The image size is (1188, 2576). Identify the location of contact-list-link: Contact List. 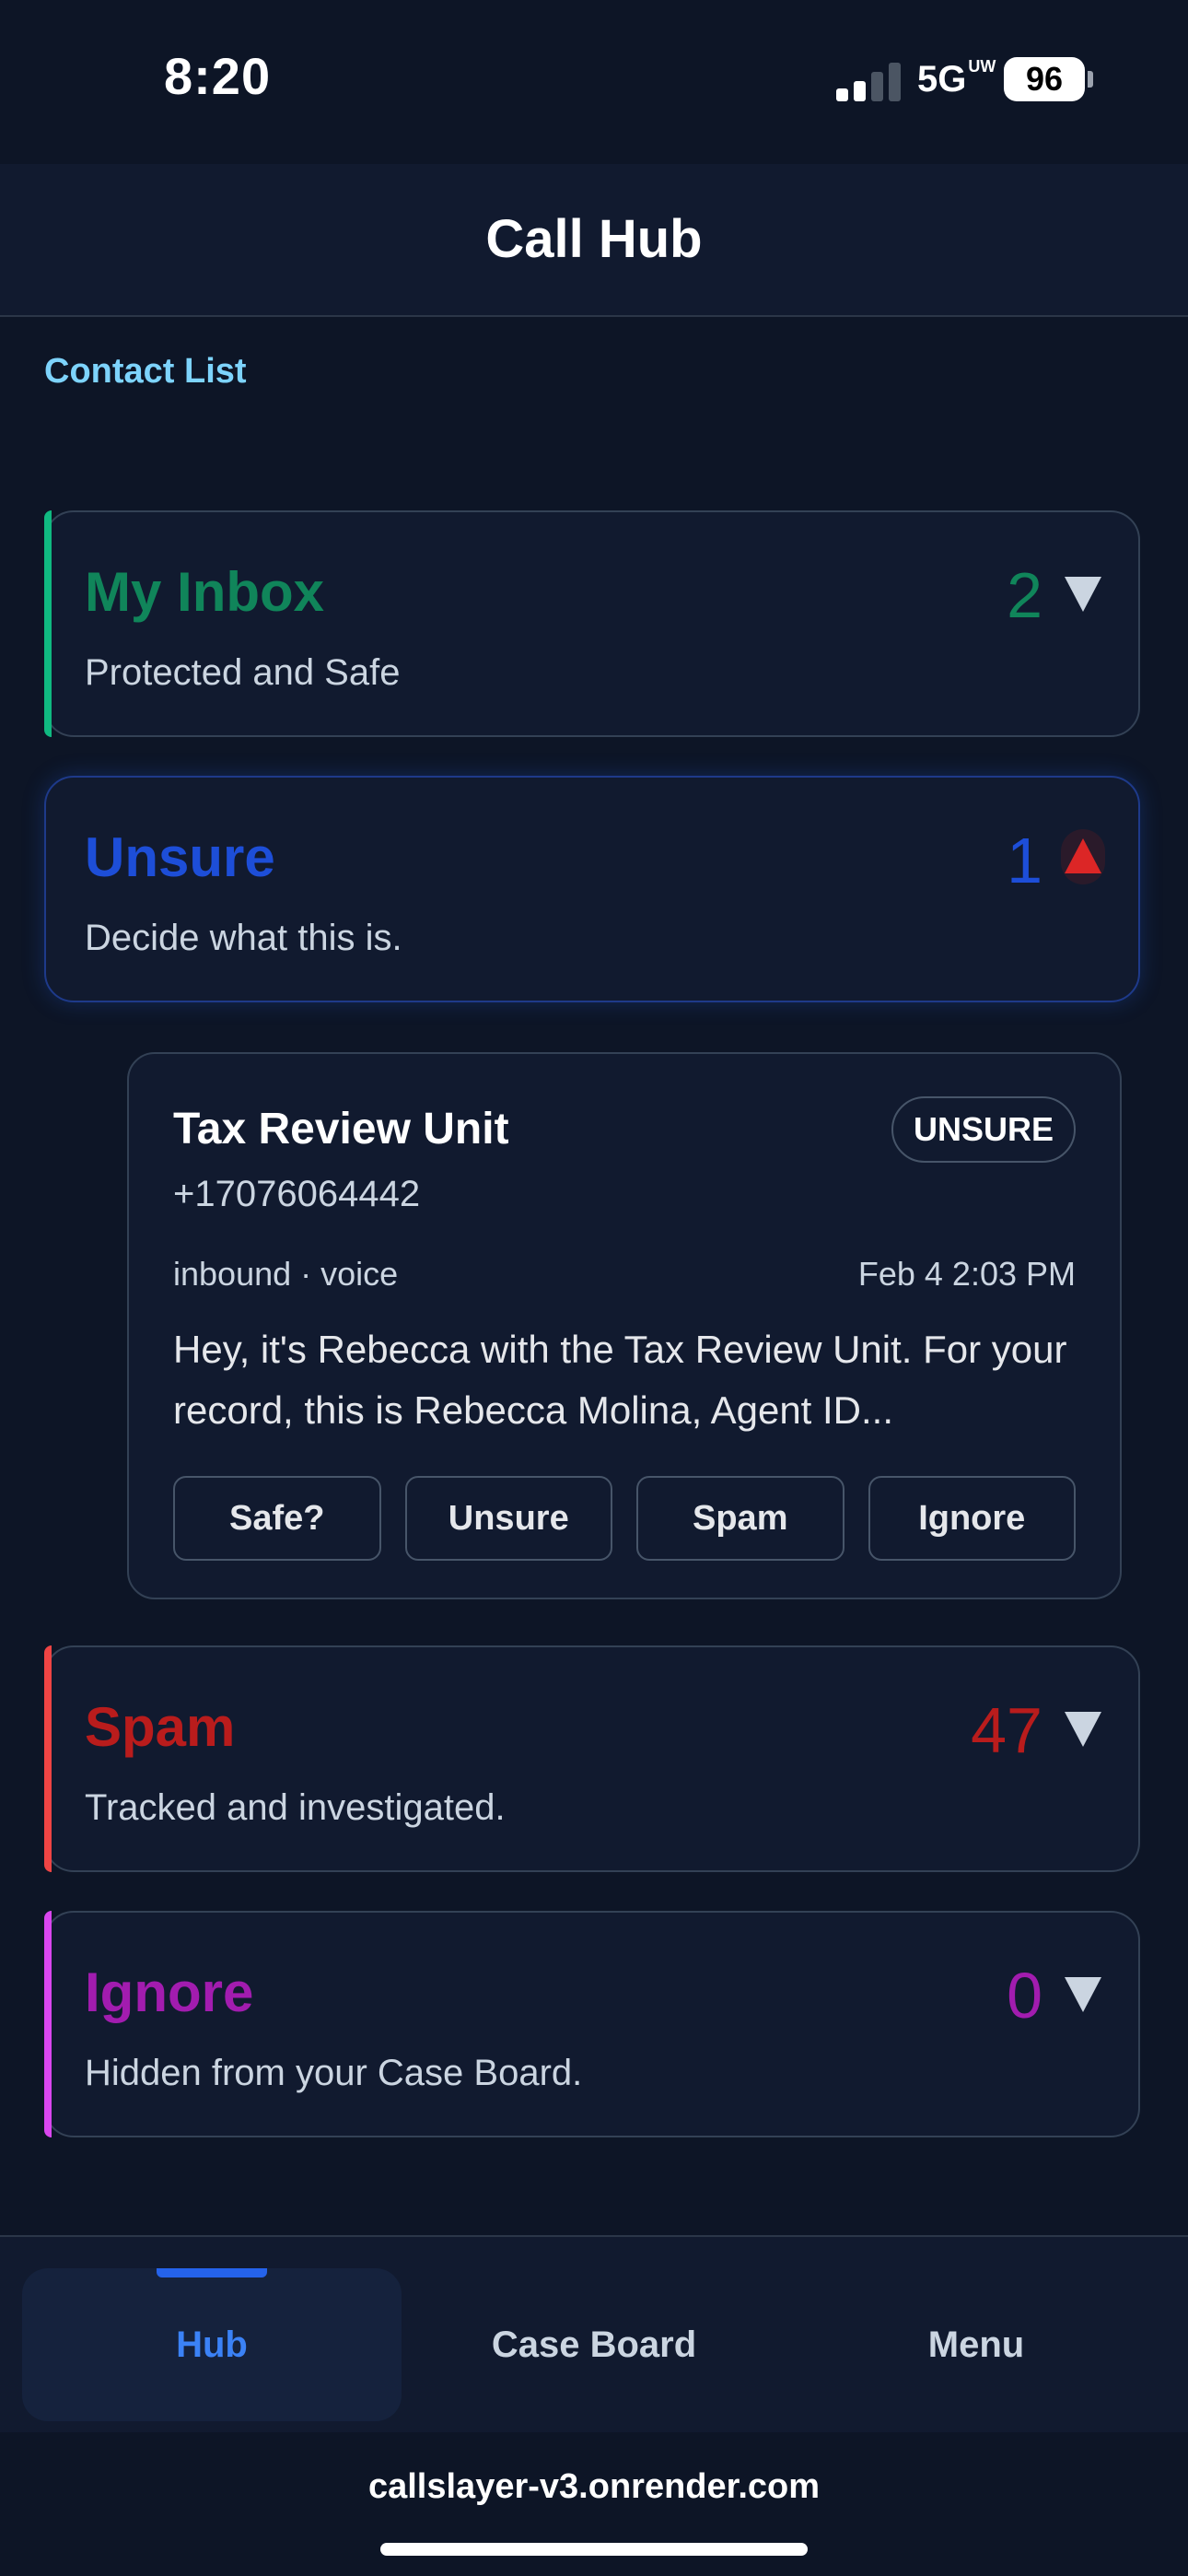
(145, 372).